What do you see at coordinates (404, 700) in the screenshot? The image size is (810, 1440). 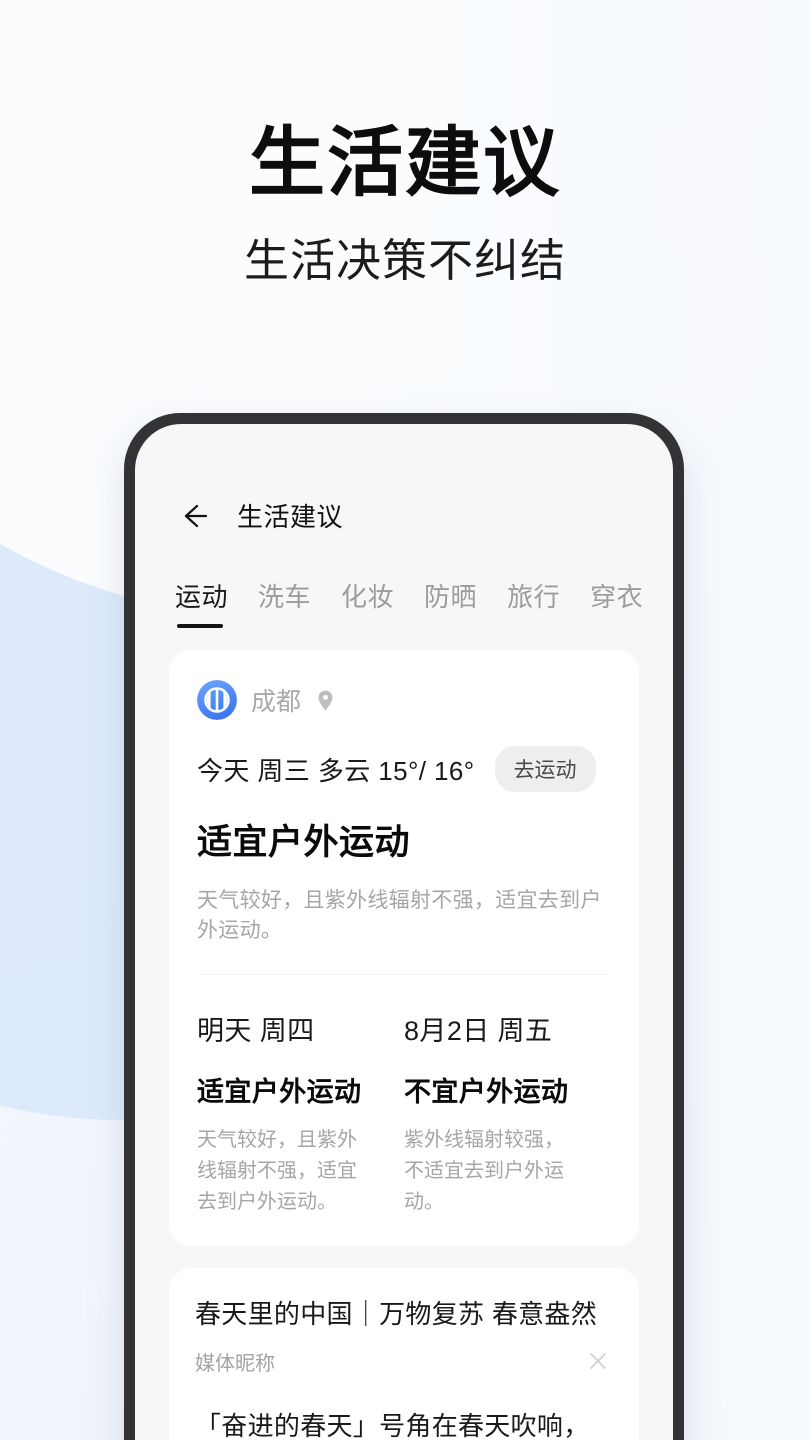 I see `city-row: 成都` at bounding box center [404, 700].